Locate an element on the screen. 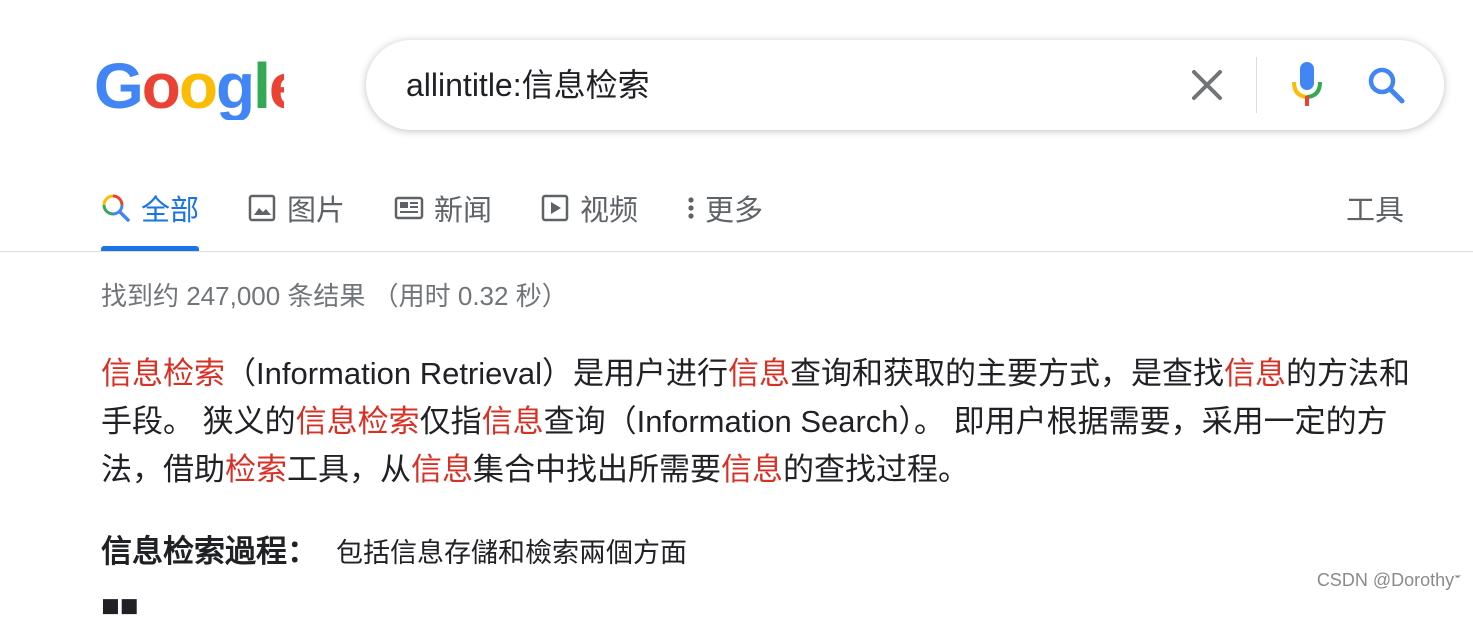 The image size is (1473, 624). snippet-highlight: 检索 is located at coordinates (256, 469).